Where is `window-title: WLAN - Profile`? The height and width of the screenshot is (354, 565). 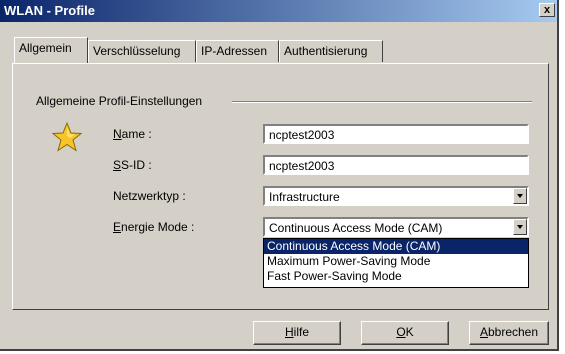 window-title: WLAN - Profile is located at coordinates (49, 10).